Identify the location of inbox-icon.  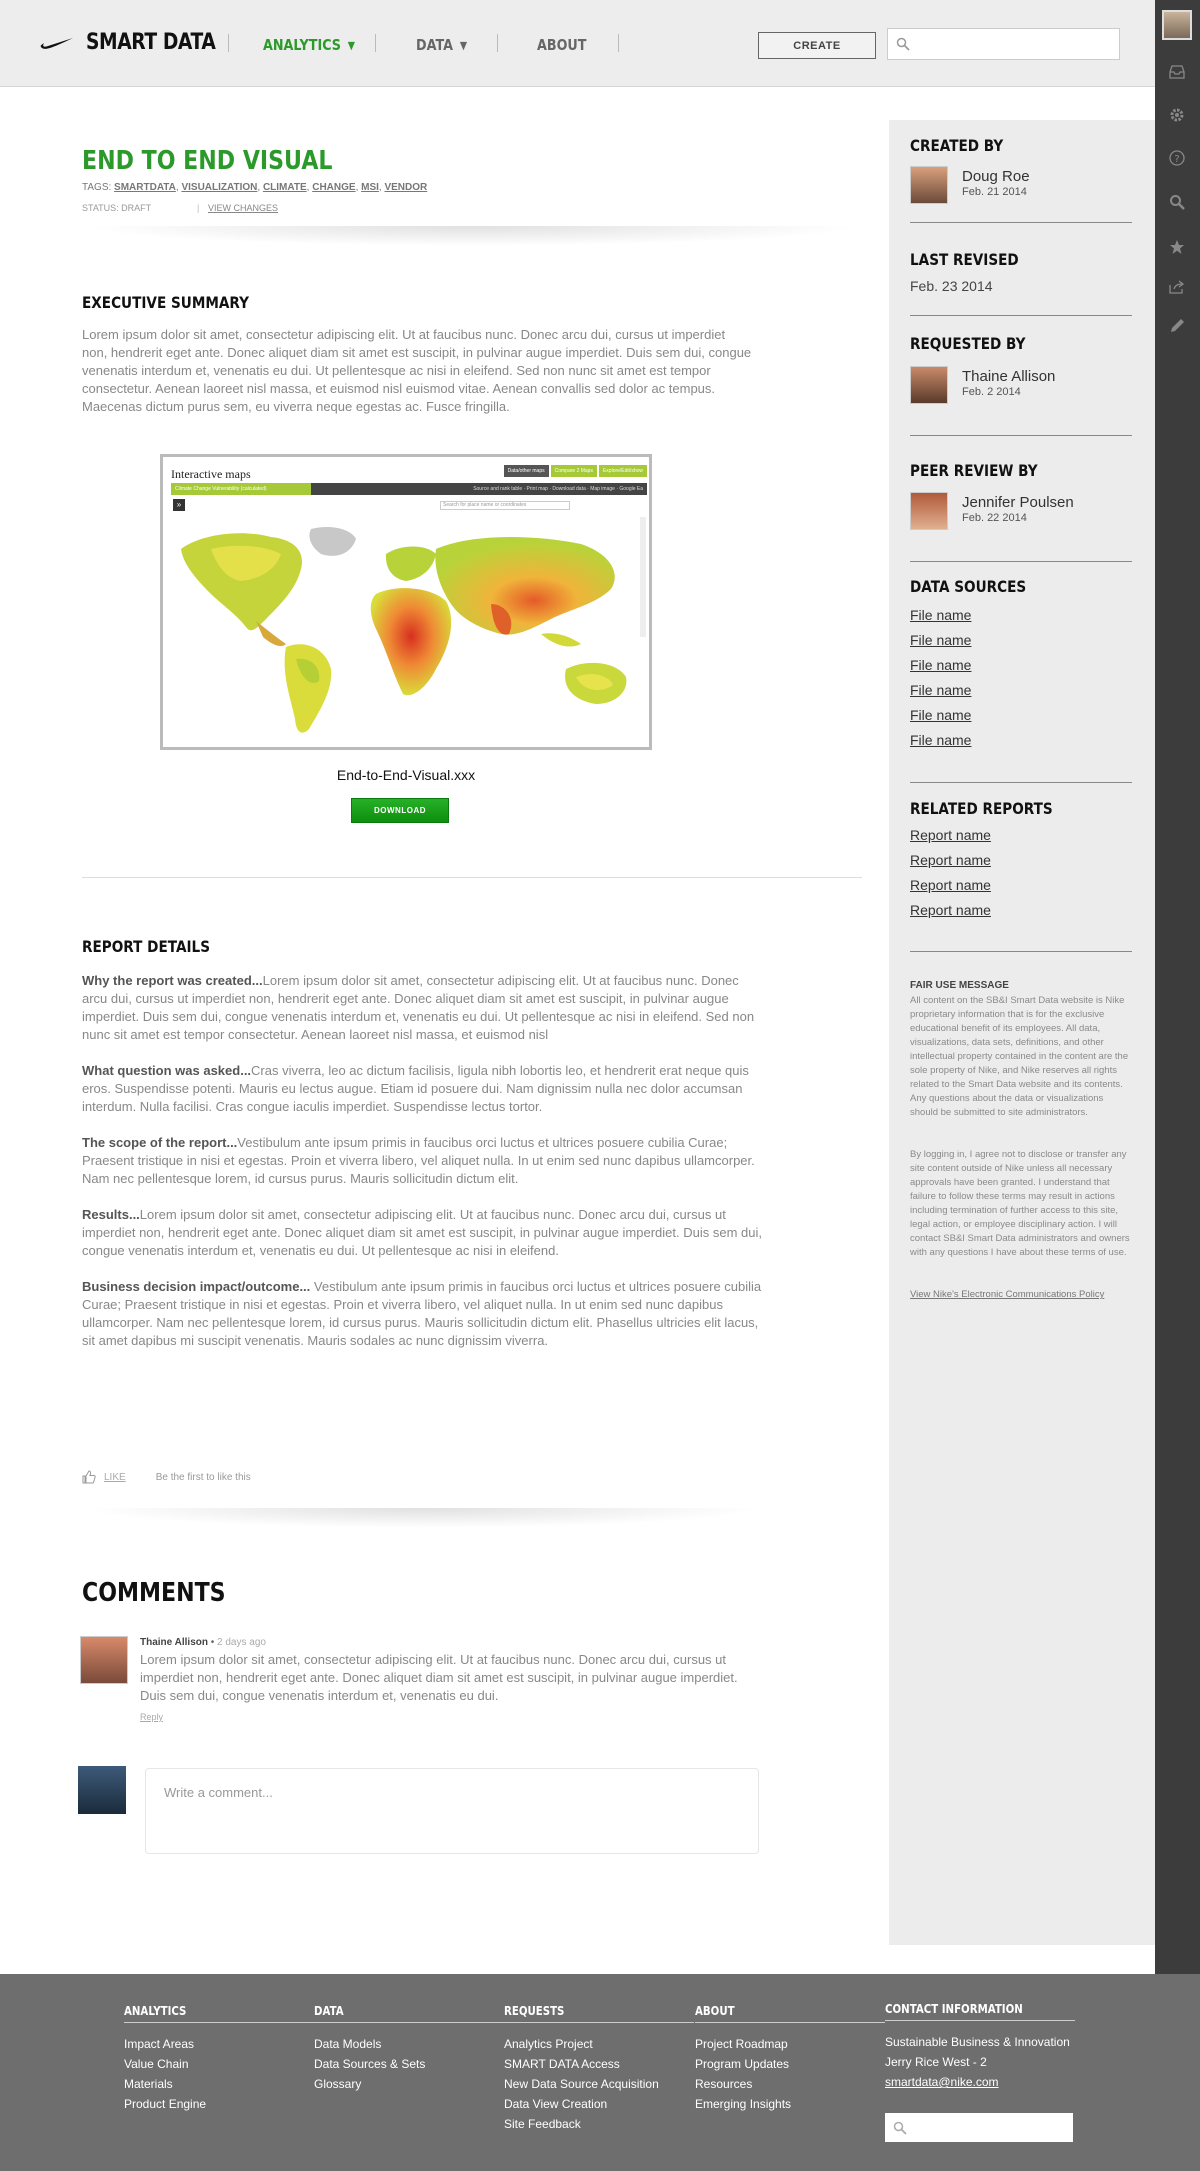
(1177, 72).